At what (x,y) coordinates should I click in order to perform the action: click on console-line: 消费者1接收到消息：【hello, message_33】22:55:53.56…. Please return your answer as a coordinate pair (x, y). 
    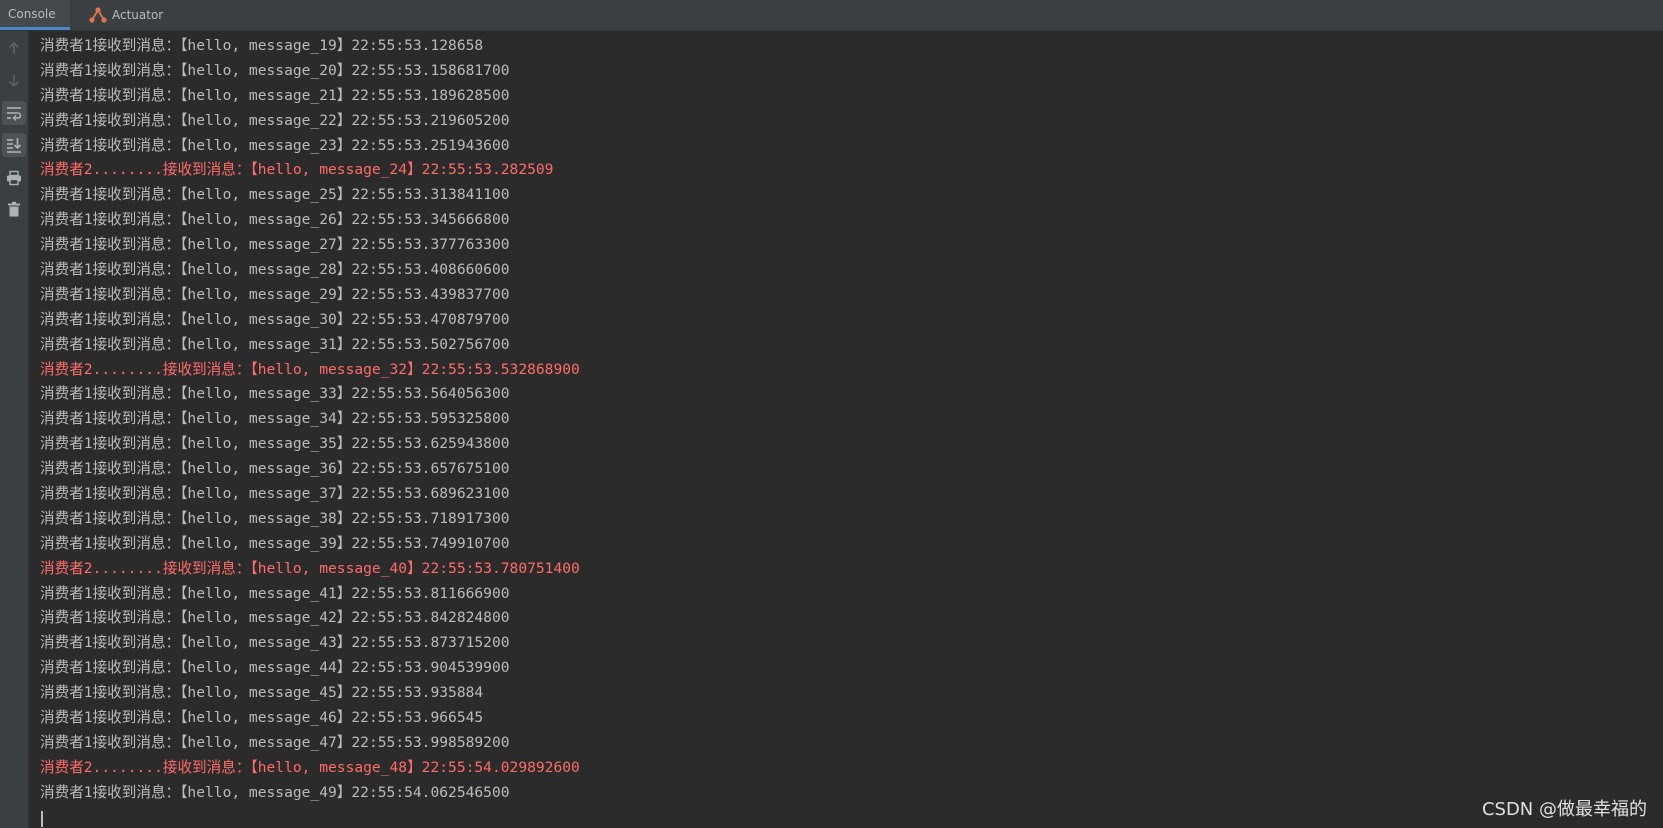
    Looking at the image, I should click on (275, 394).